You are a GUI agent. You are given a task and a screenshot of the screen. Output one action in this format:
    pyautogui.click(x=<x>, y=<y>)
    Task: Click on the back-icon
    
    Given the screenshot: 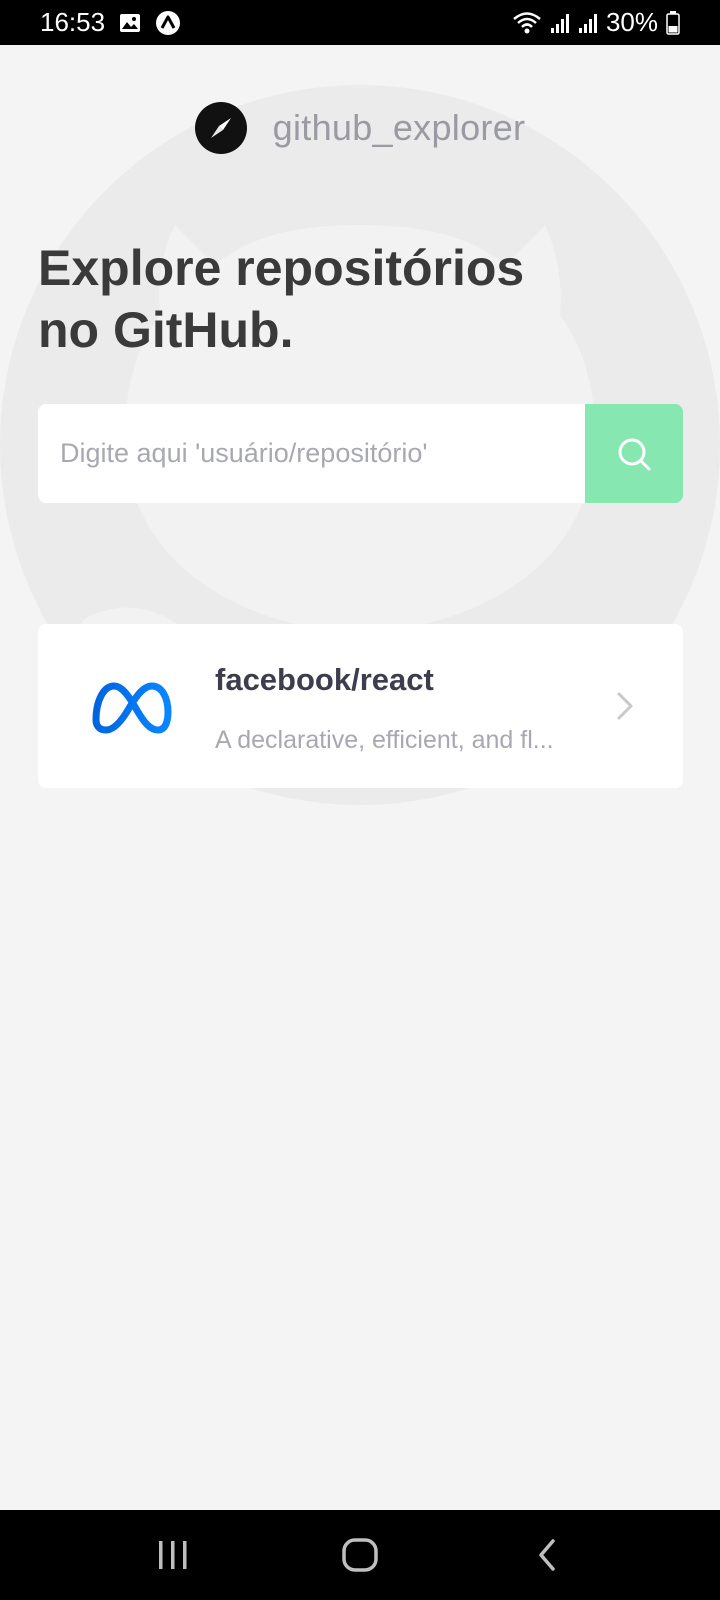 What is the action you would take?
    pyautogui.click(x=546, y=1555)
    